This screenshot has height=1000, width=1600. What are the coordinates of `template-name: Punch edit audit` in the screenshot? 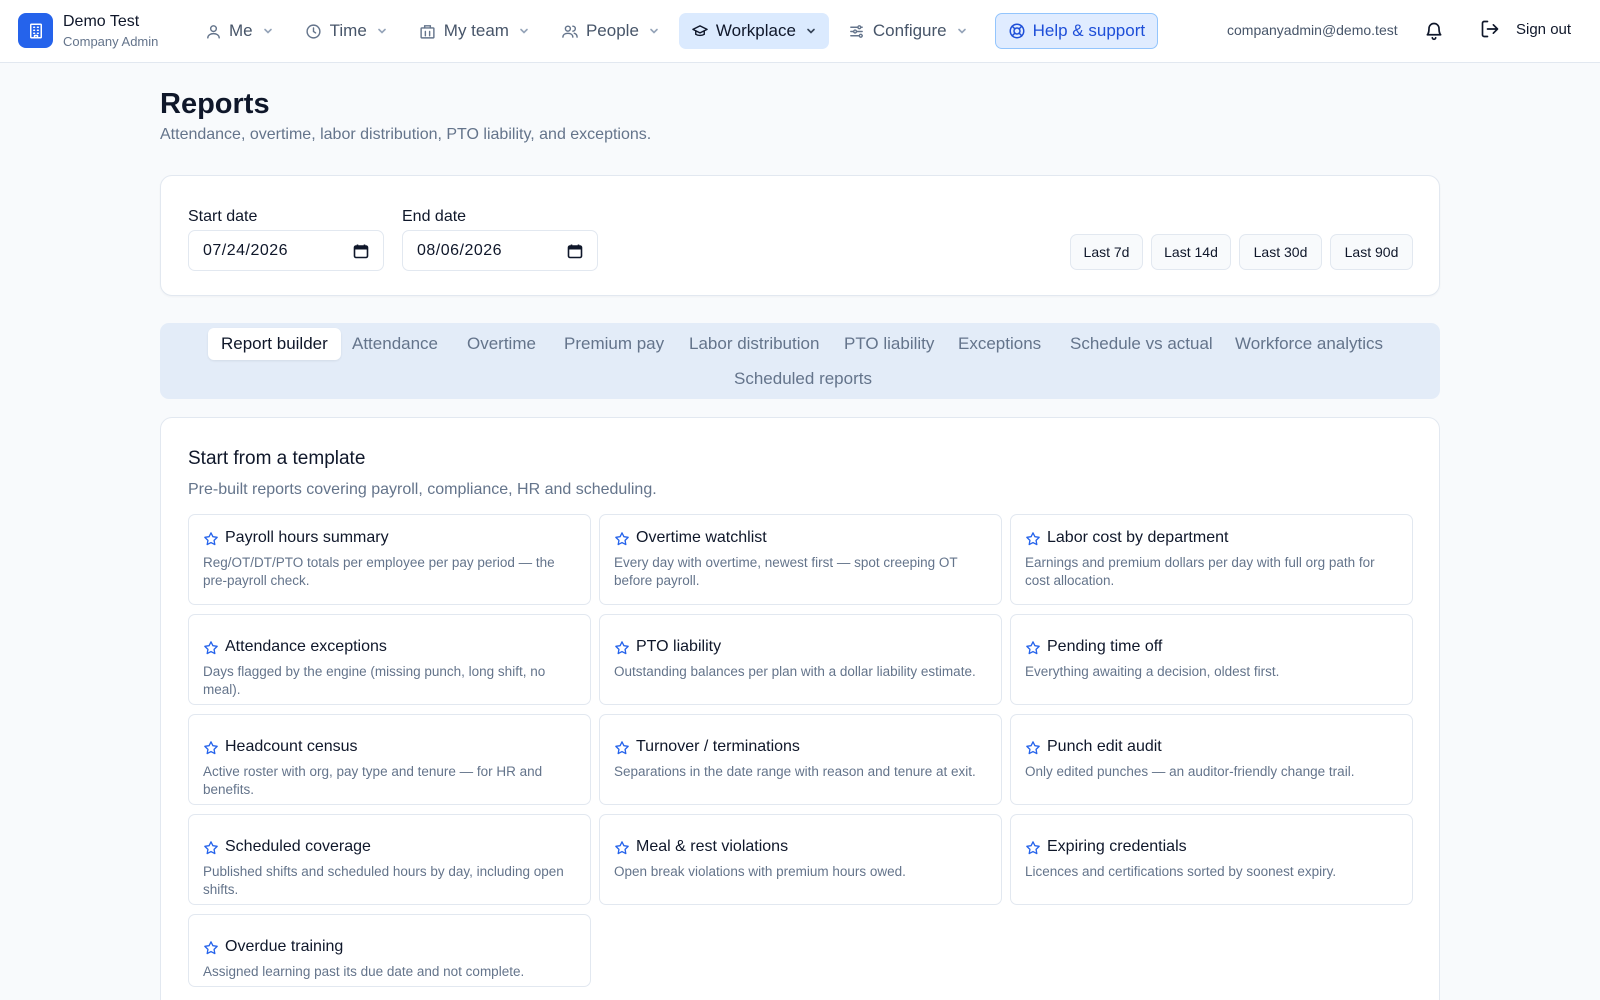 It's located at (1104, 746).